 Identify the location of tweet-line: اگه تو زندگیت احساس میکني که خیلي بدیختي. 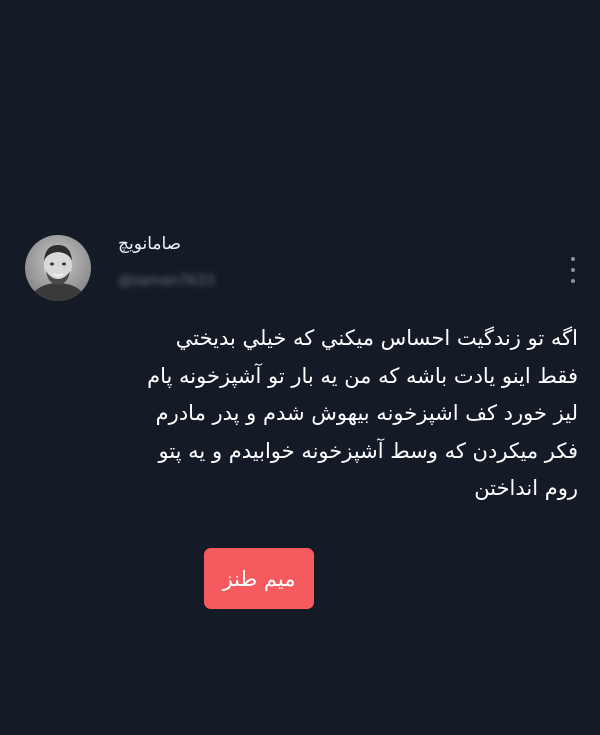
(376, 338).